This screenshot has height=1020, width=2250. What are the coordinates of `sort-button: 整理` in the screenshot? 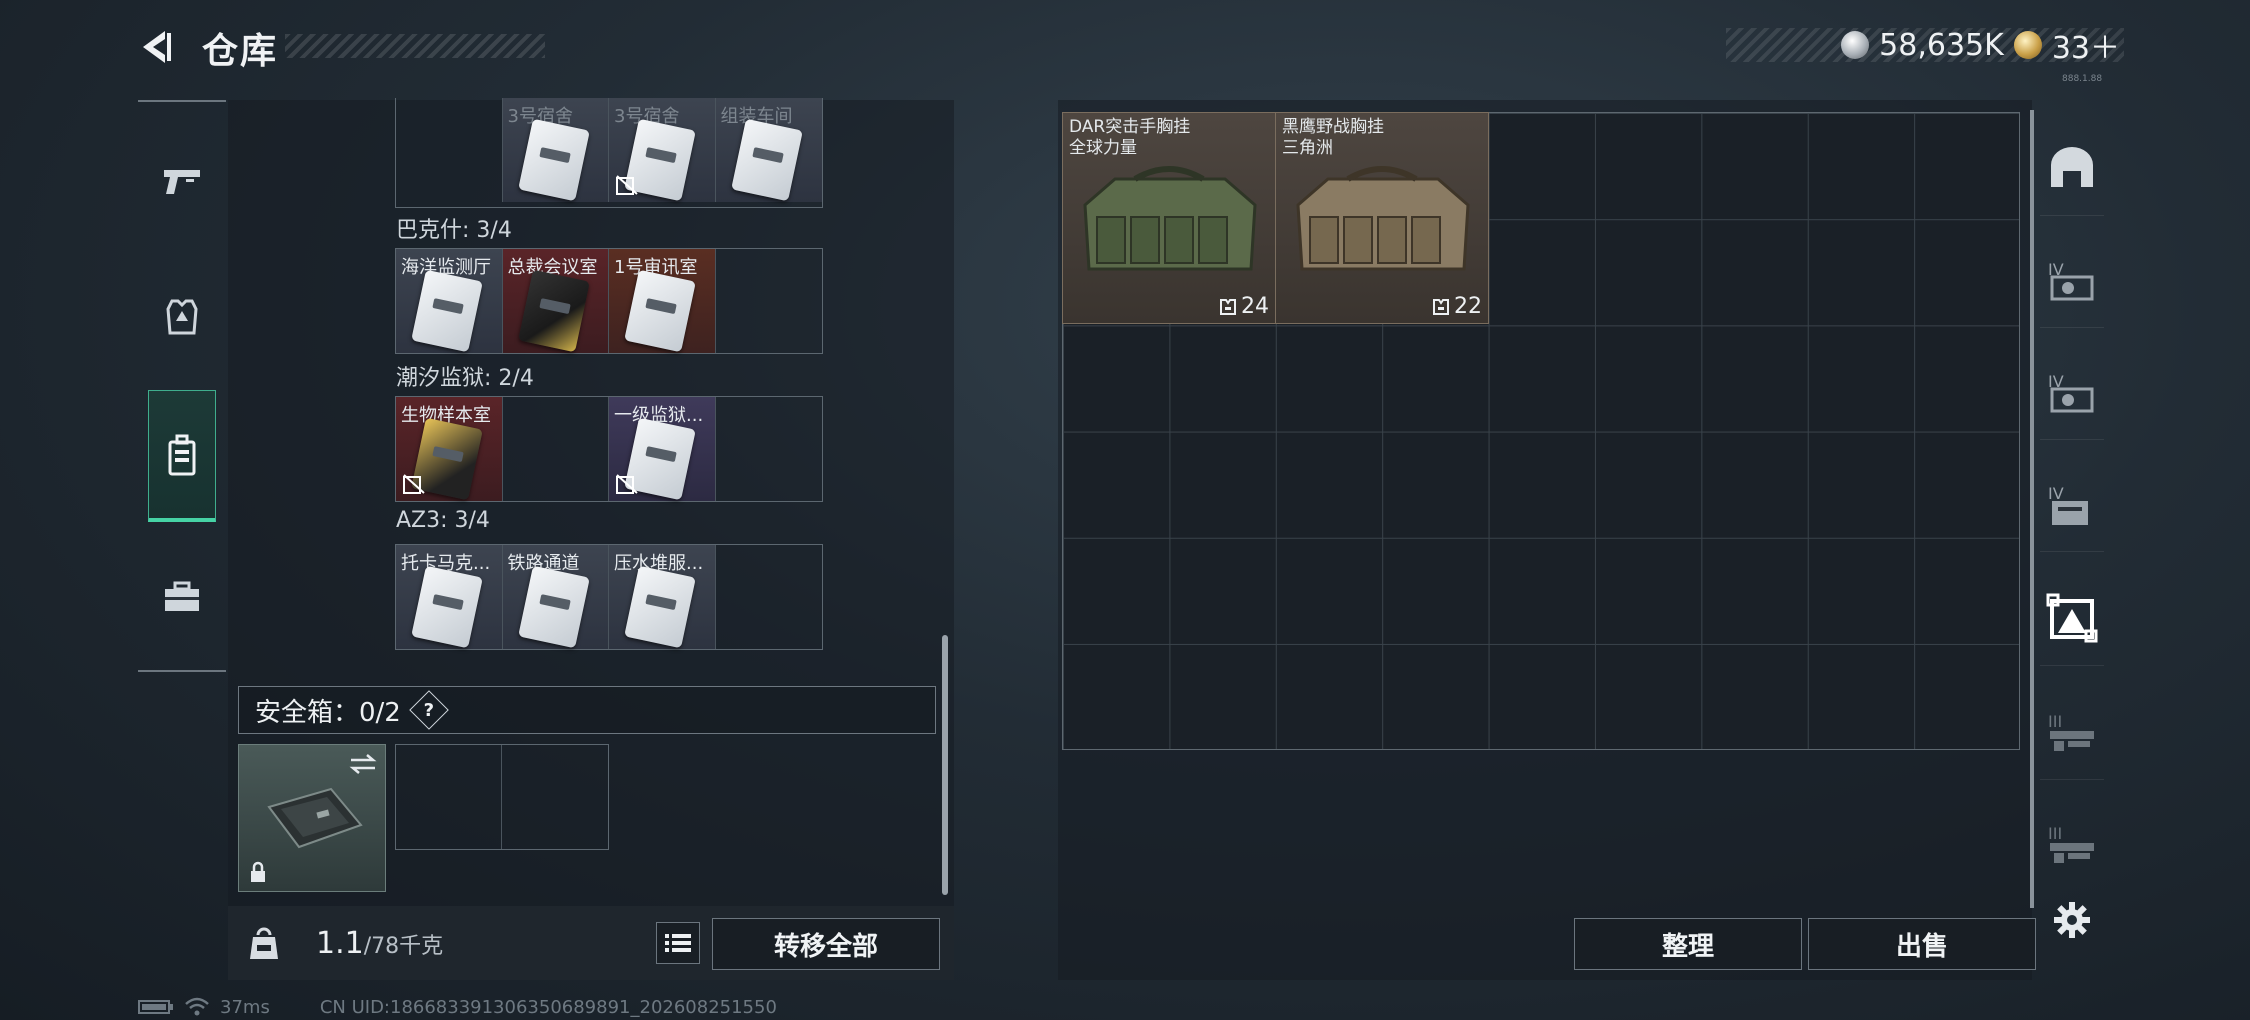 It's located at (1688, 944).